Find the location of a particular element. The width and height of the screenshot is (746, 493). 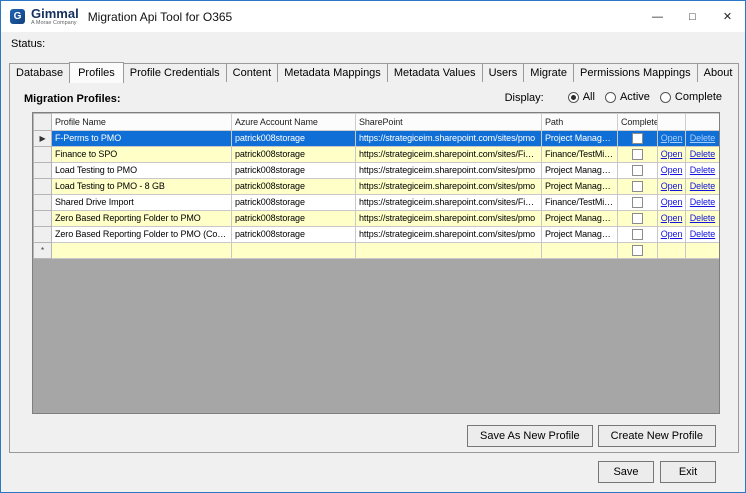

tab-metadata-mappings: Metadata Mappings is located at coordinates (332, 72).